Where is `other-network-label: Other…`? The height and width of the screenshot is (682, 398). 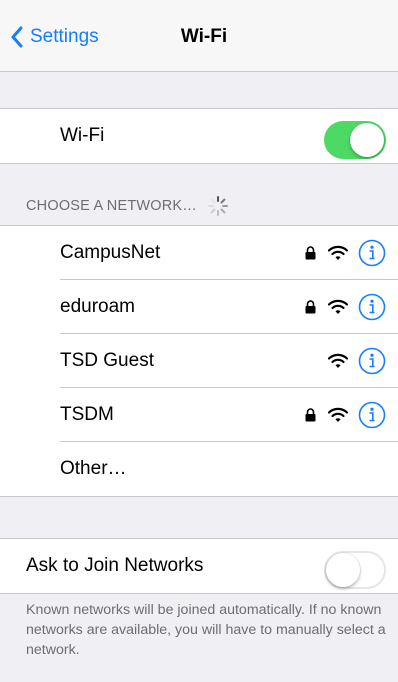
other-network-label: Other… is located at coordinates (93, 468).